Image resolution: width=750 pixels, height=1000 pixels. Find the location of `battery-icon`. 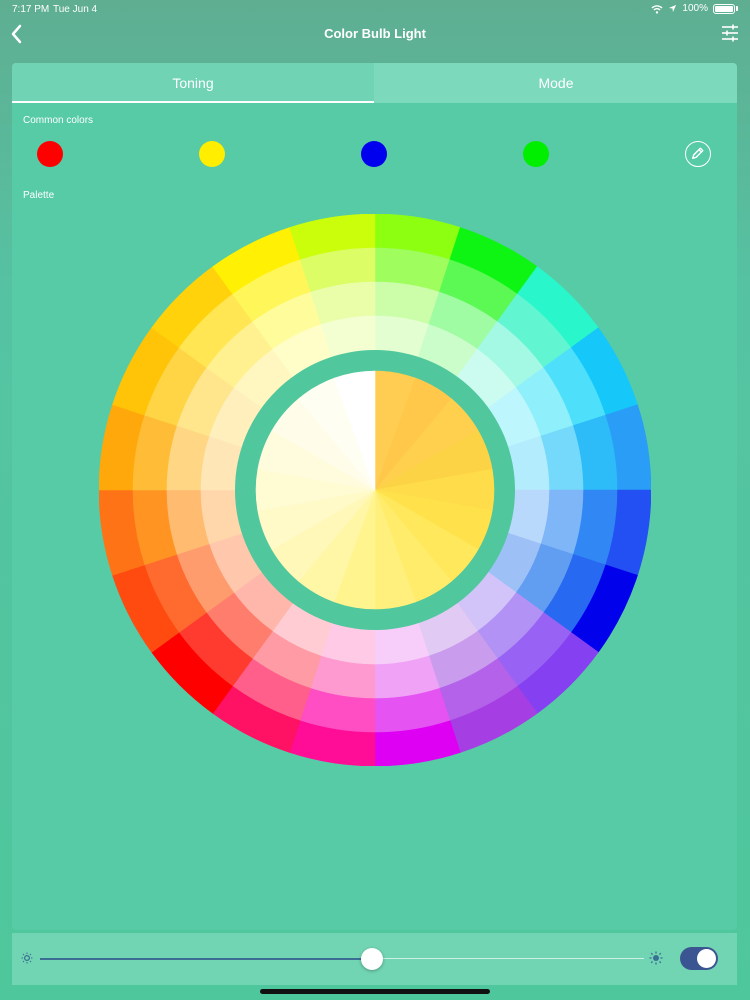

battery-icon is located at coordinates (724, 8).